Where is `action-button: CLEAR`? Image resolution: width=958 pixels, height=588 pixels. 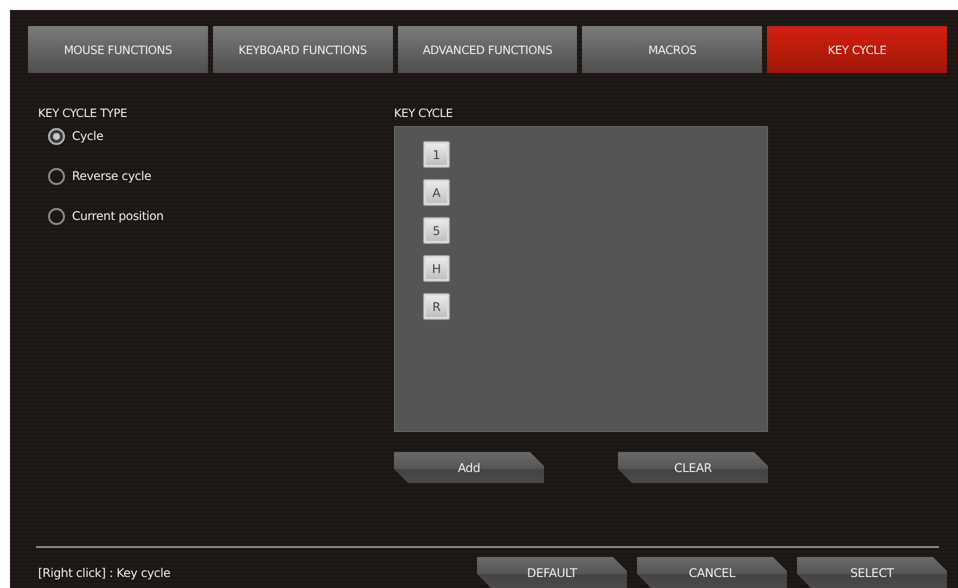
action-button: CLEAR is located at coordinates (693, 467).